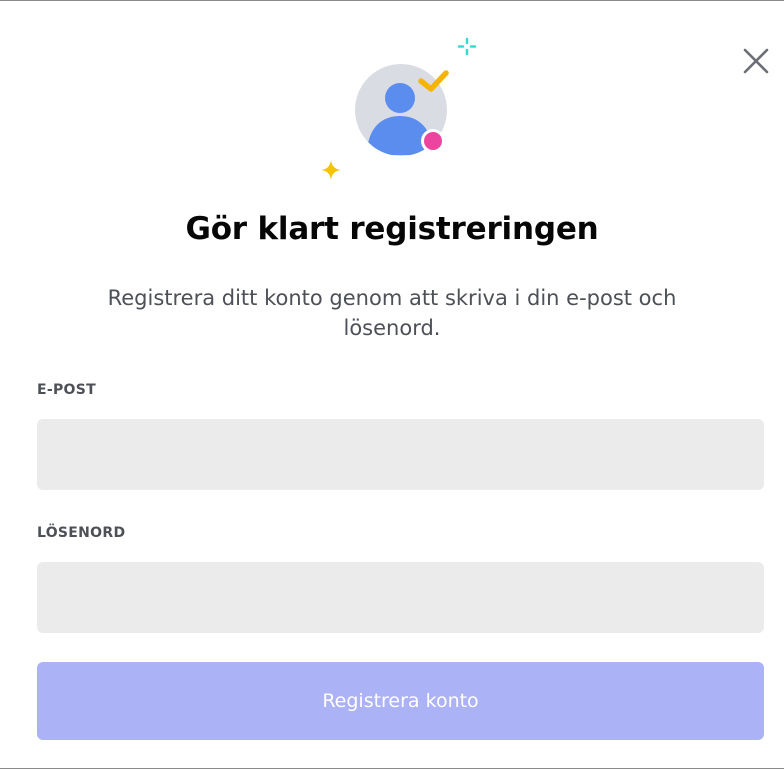 Image resolution: width=784 pixels, height=769 pixels. I want to click on yellow-sparkle-icon, so click(331, 170).